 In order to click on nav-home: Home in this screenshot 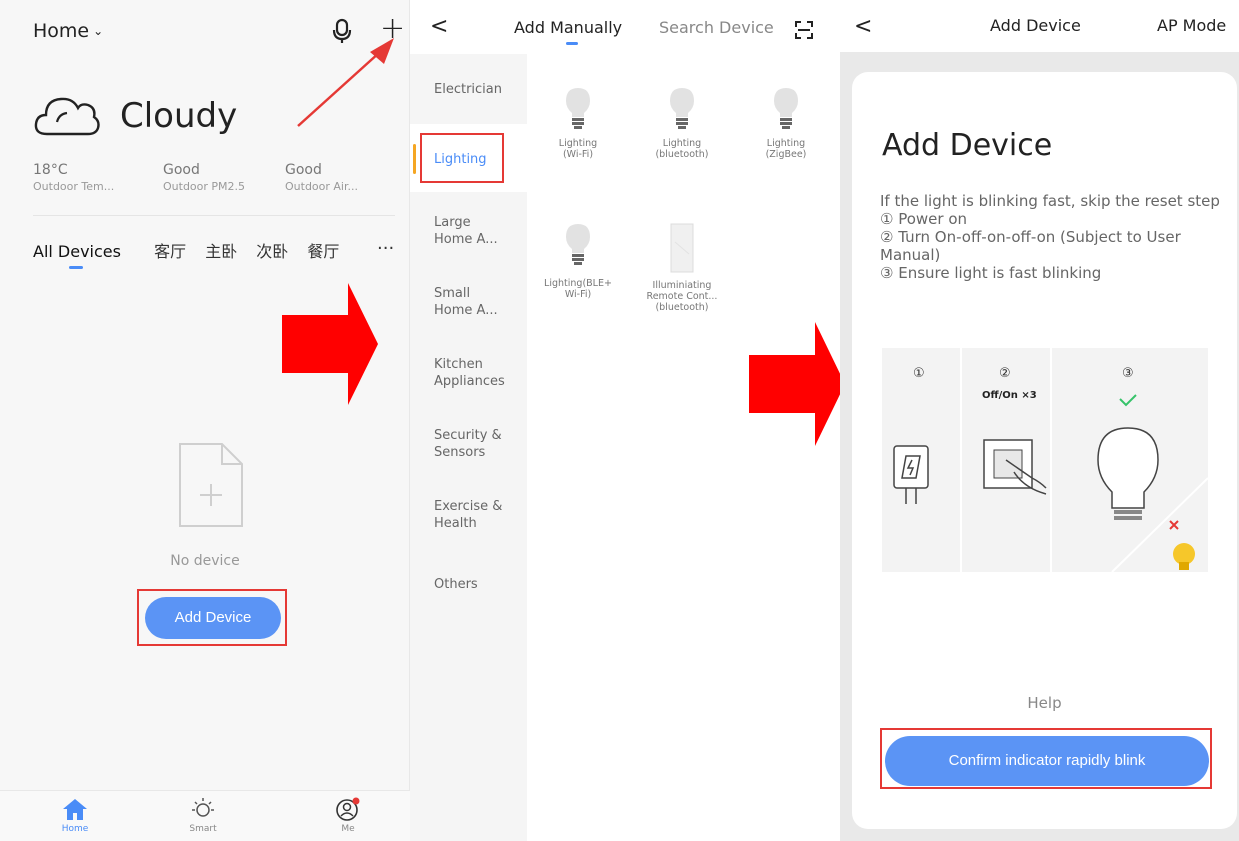, I will do `click(75, 815)`.